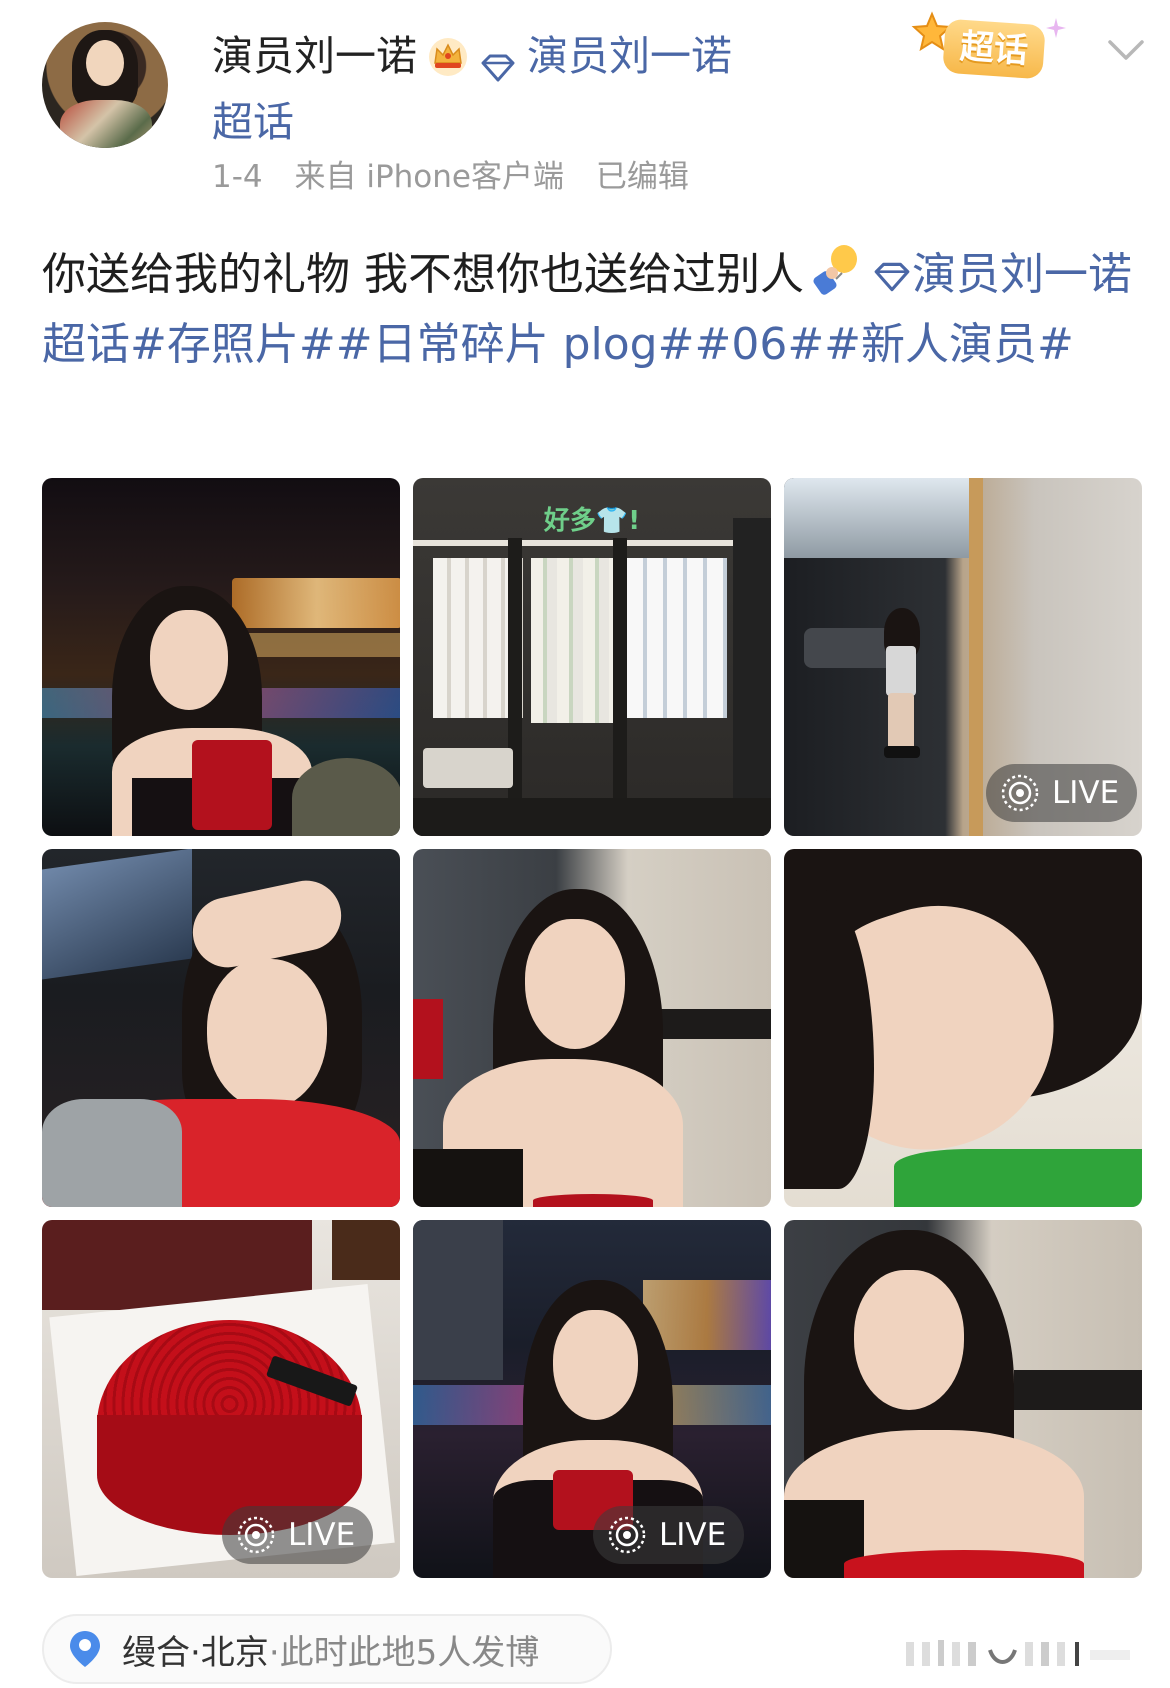 This screenshot has width=1170, height=1688. I want to click on super-topic-badge: 超话, so click(986, 50).